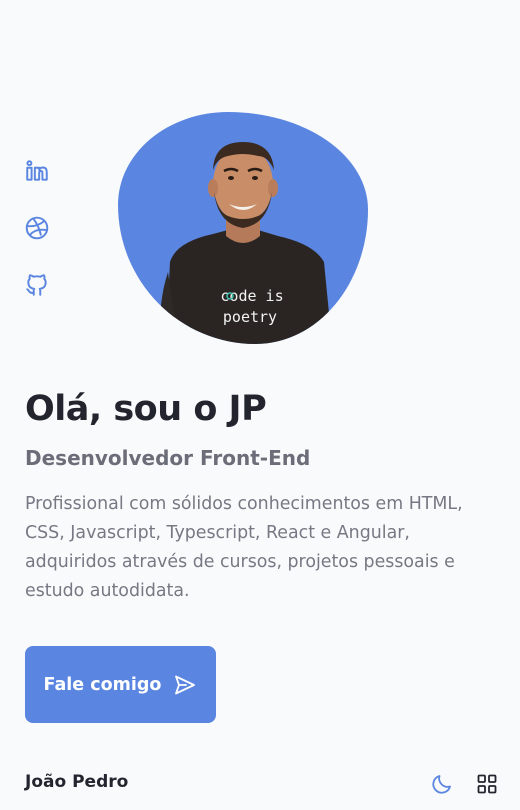 This screenshot has width=520, height=810. I want to click on social-links, so click(39, 243).